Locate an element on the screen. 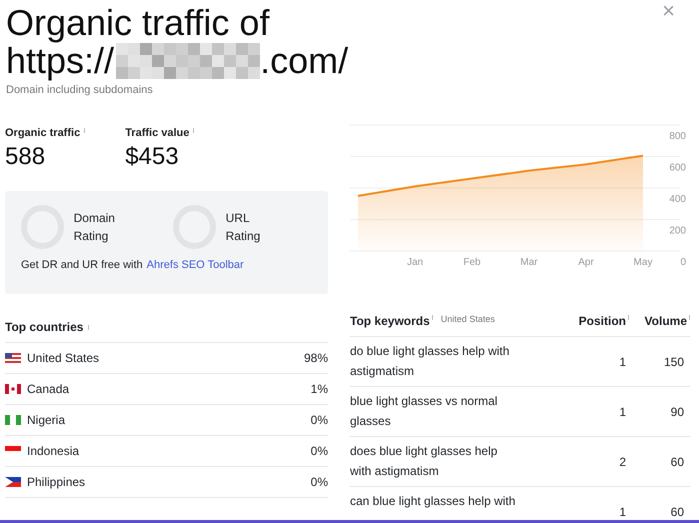 This screenshot has height=523, width=699. metric-label: Organic traffic is located at coordinates (42, 133).